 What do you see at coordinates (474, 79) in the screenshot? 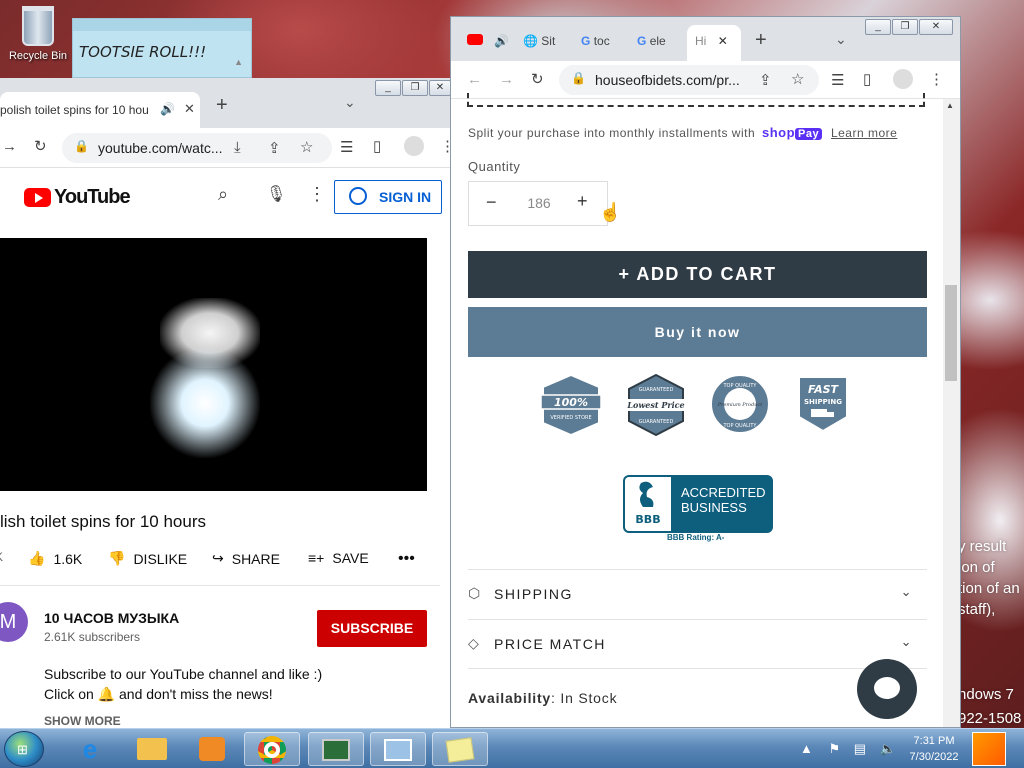
I see `back-icon: ←` at bounding box center [474, 79].